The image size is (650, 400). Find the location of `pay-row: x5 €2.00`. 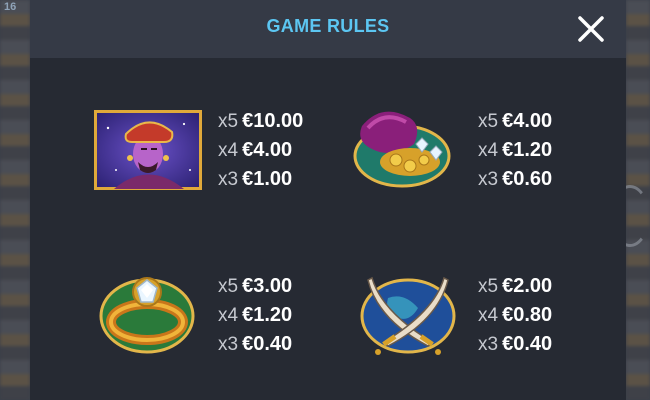

pay-row: x5 €2.00 is located at coordinates (515, 286).